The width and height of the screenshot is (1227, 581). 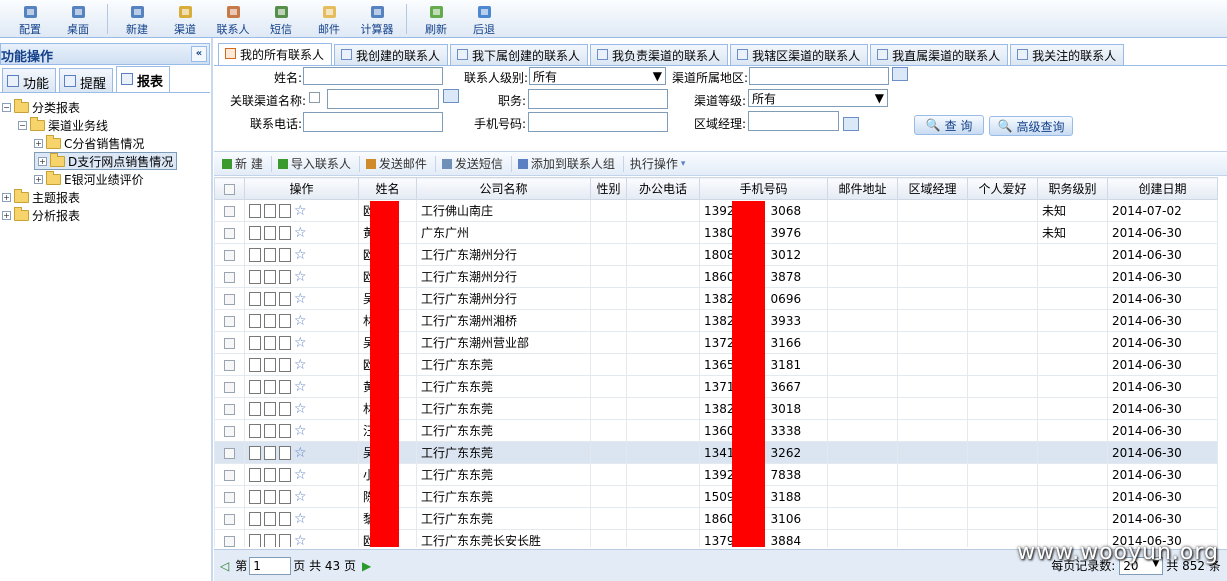 What do you see at coordinates (1031, 126) in the screenshot?
I see `advanced-search-button: 🔍 高级查询` at bounding box center [1031, 126].